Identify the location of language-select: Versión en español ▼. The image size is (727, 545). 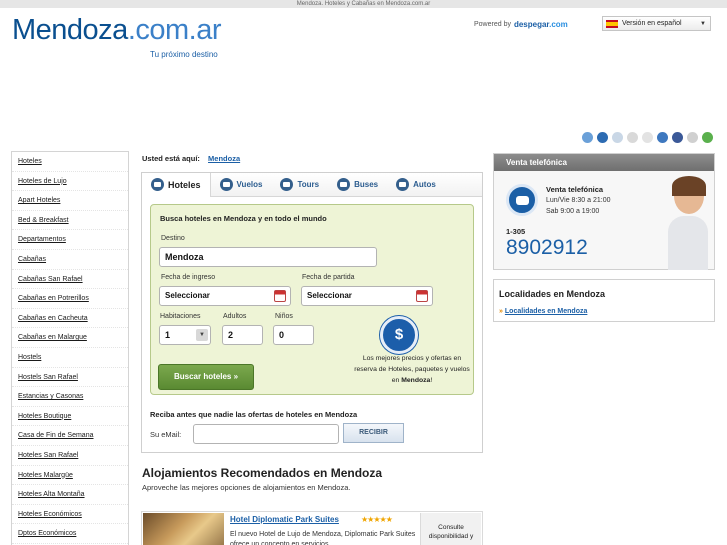
(656, 23).